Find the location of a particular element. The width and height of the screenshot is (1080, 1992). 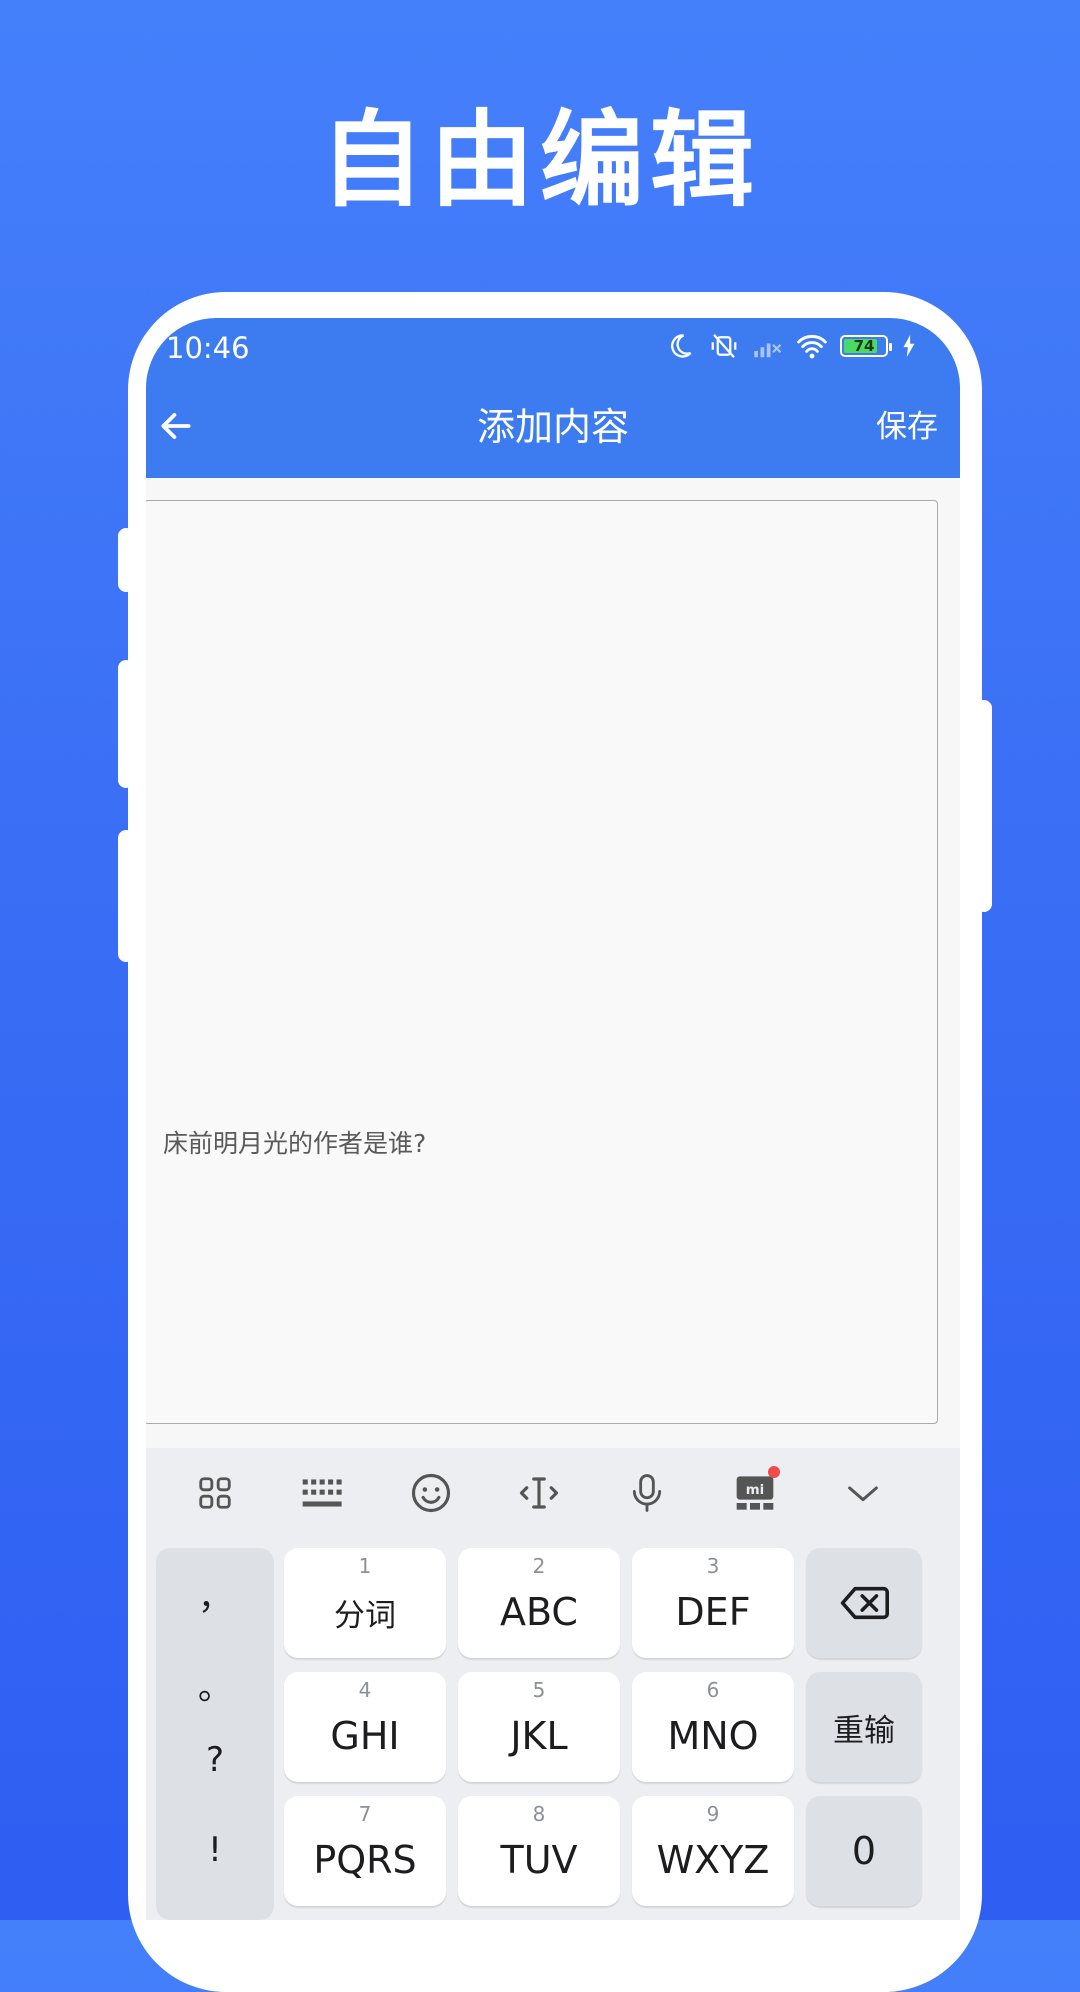

headline: 自由编辑 is located at coordinates (539, 160).